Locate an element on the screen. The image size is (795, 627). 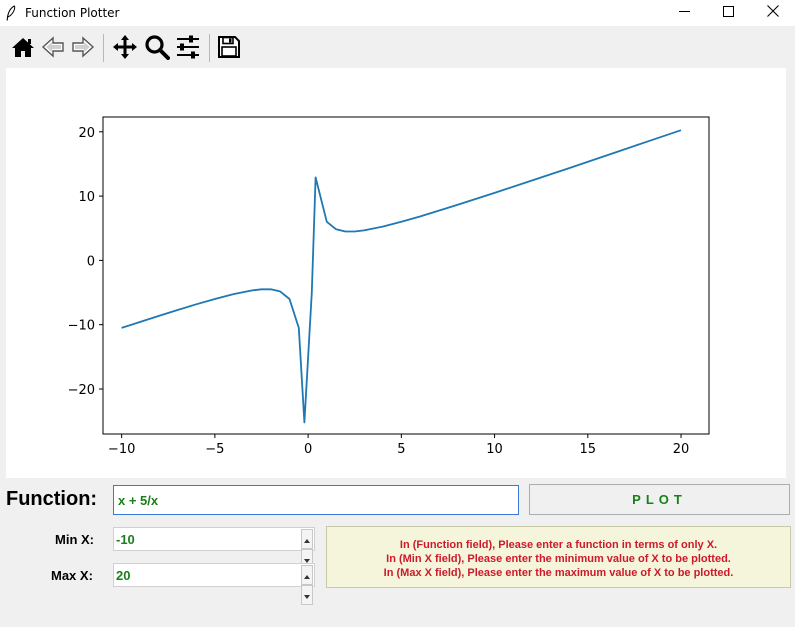
navigation-toolbar is located at coordinates (397, 47).